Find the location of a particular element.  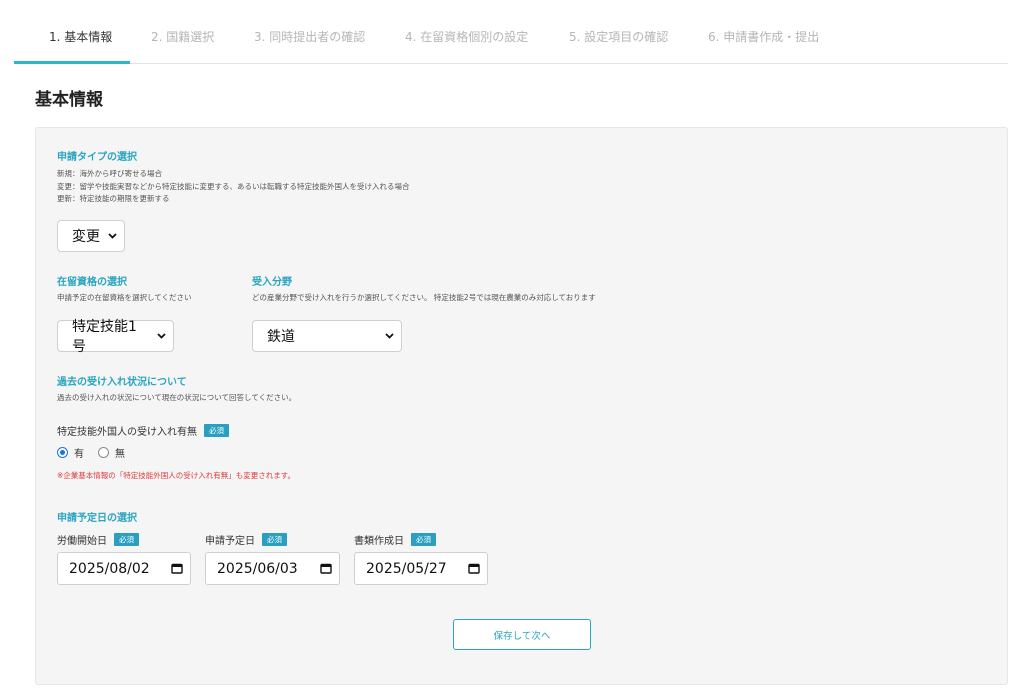

application-type-note-renew: 更新：特定技能の期限を更新する is located at coordinates (113, 198).